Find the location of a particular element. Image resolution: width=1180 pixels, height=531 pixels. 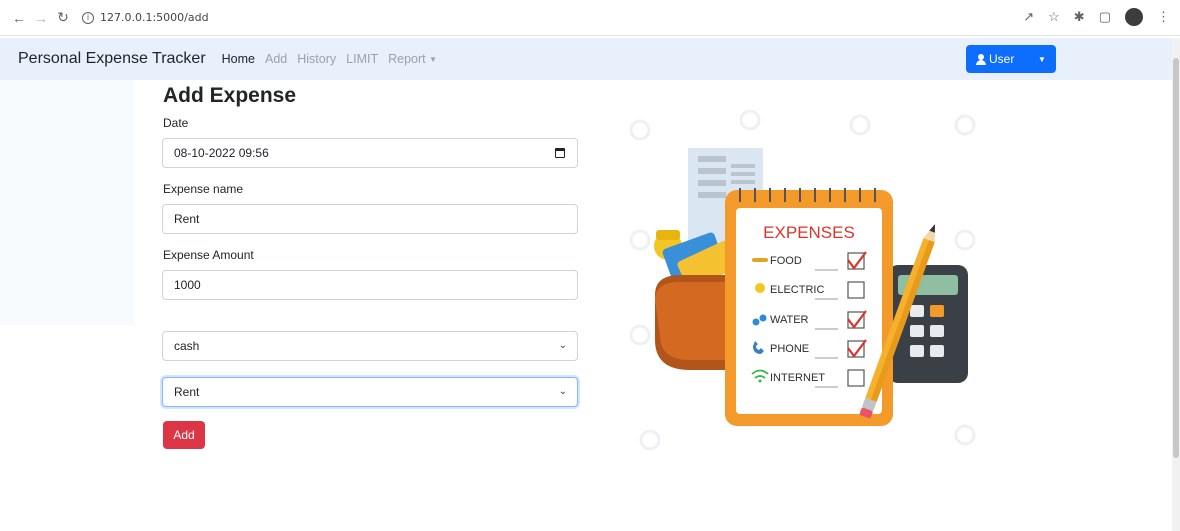

food-icon is located at coordinates (760, 260).